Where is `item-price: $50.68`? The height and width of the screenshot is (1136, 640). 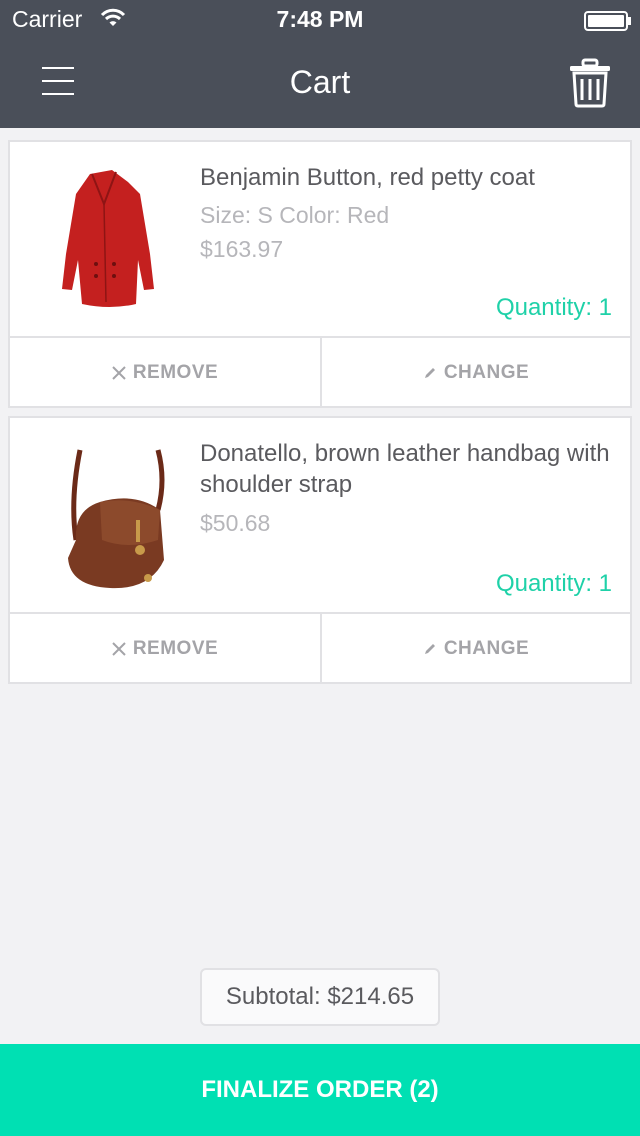
item-price: $50.68 is located at coordinates (235, 523).